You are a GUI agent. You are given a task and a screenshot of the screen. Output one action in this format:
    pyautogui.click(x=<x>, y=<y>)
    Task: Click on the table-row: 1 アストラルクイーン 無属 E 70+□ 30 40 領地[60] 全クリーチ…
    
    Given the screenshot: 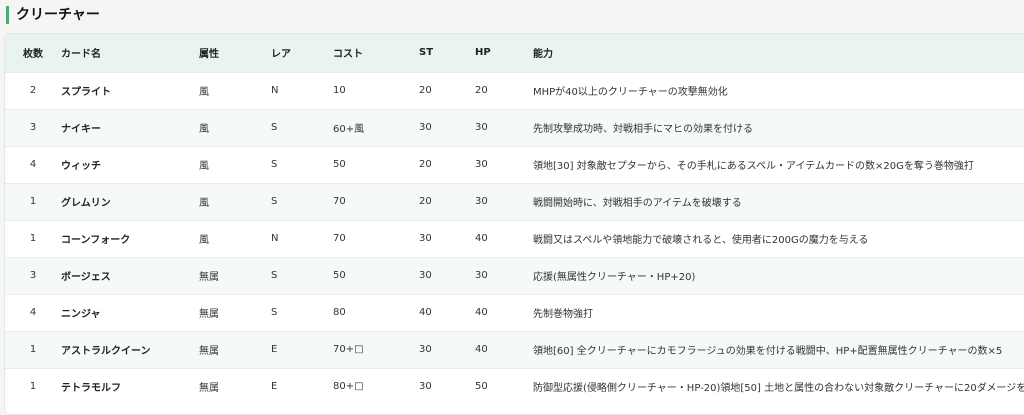 What is the action you would take?
    pyautogui.click(x=514, y=349)
    